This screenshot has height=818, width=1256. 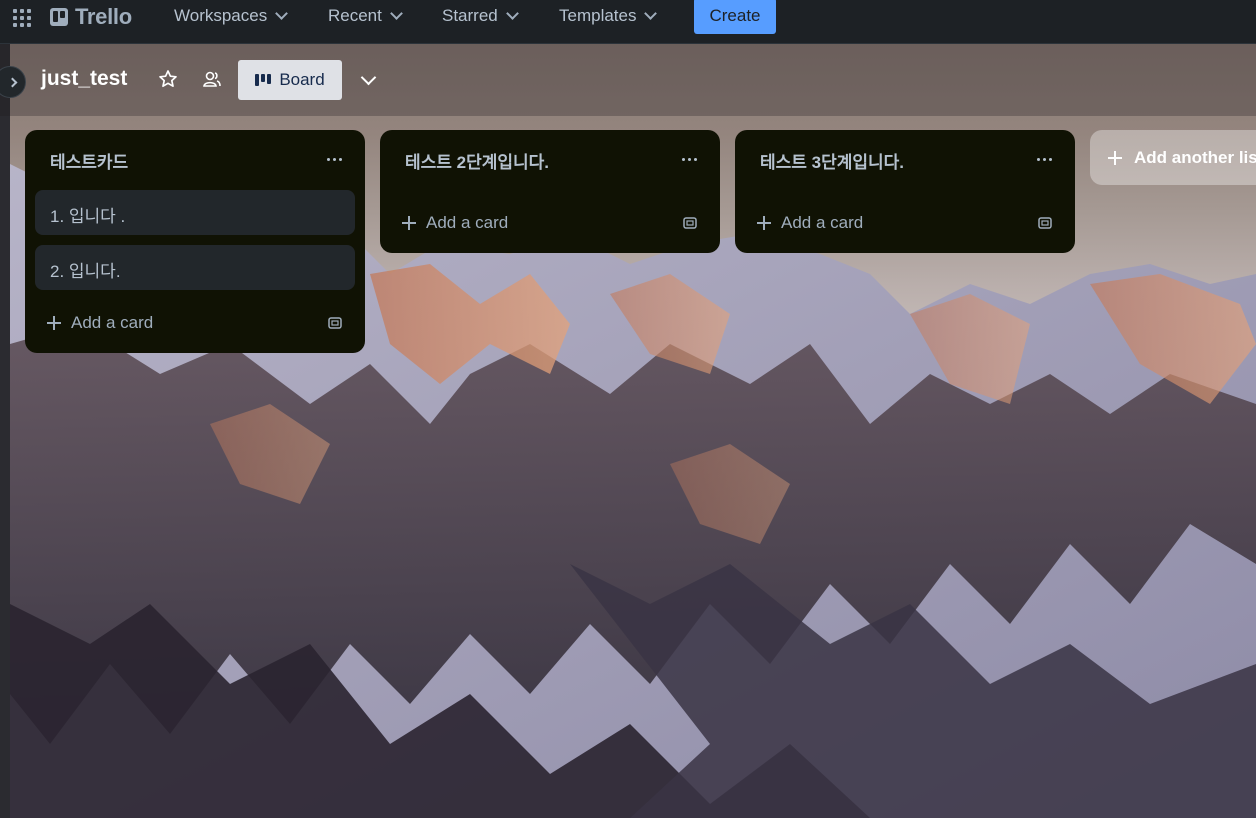 What do you see at coordinates (103, 16) in the screenshot?
I see `app-name: Trello` at bounding box center [103, 16].